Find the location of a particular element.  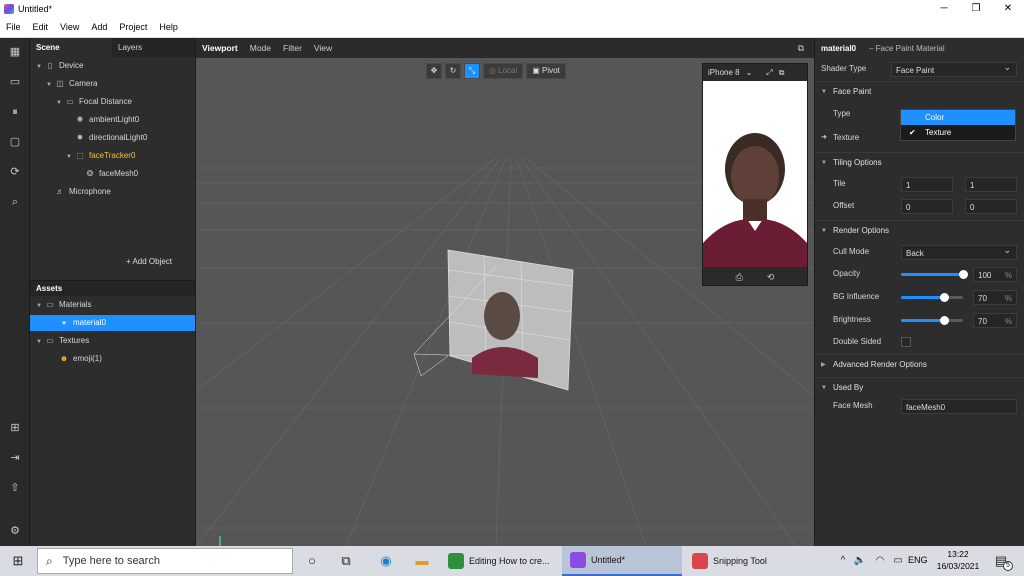

volume-icon: 🔈 is located at coordinates (860, 561).